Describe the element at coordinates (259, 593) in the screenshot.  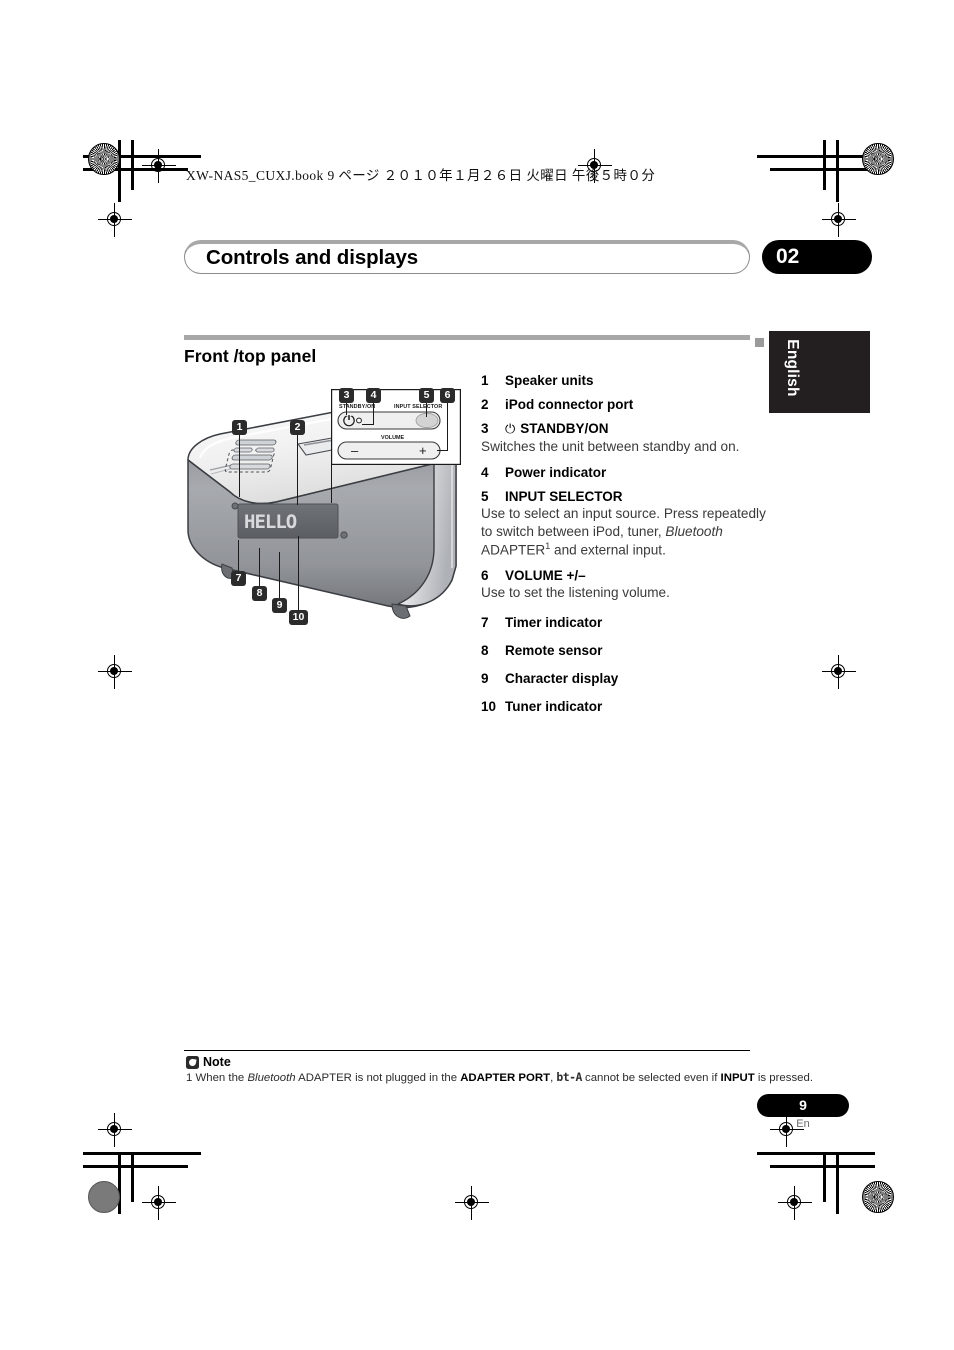
I see `callout-8: 8` at that location.